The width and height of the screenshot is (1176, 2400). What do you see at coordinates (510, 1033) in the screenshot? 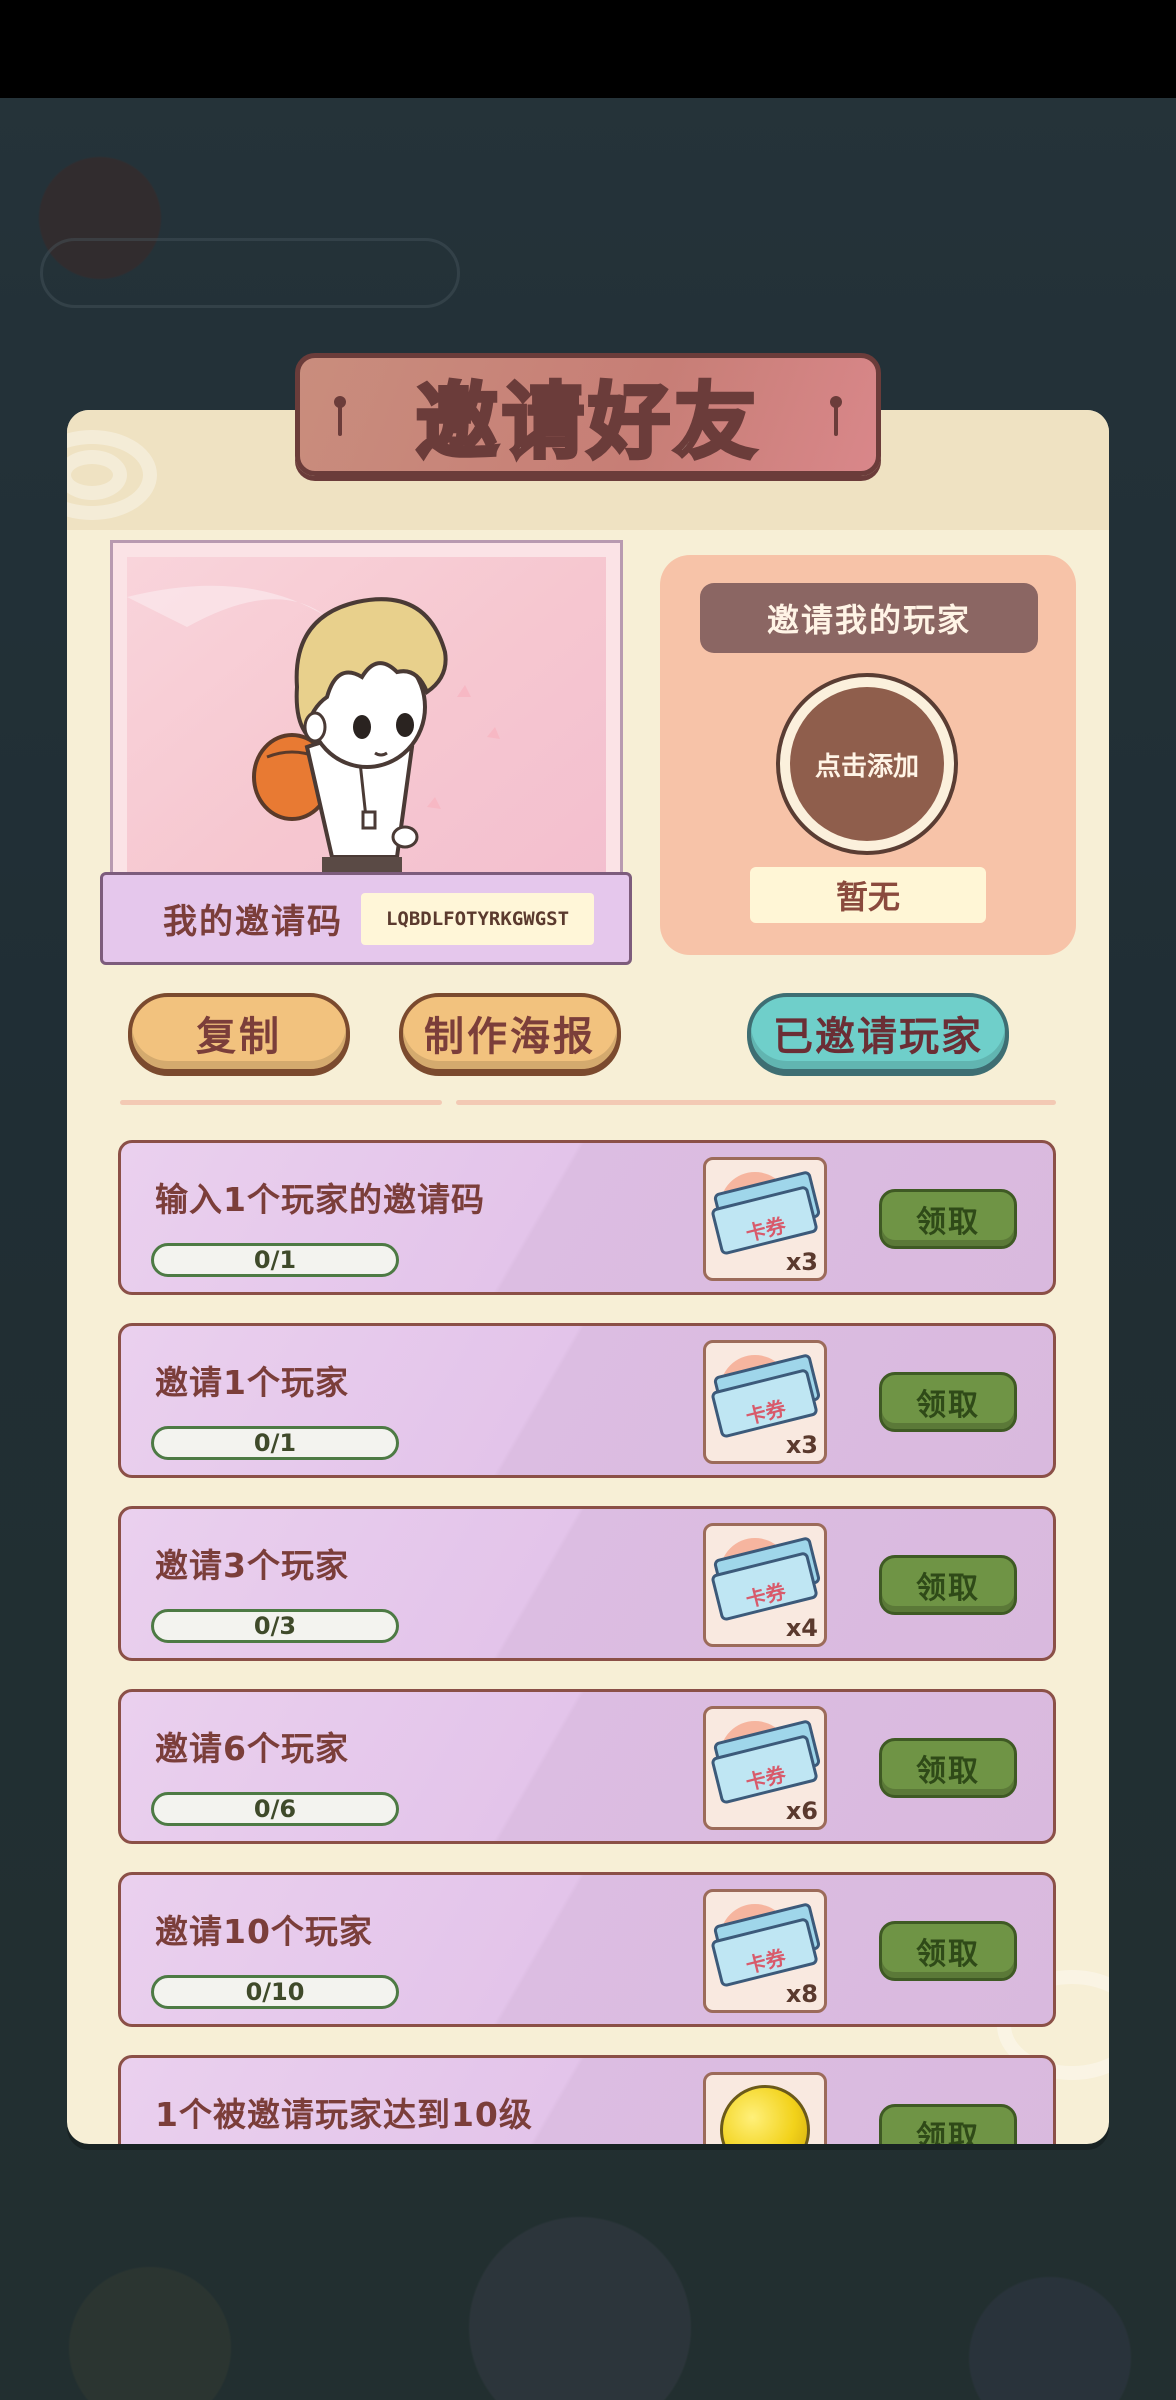
I see `make-poster-button: 制作海报` at bounding box center [510, 1033].